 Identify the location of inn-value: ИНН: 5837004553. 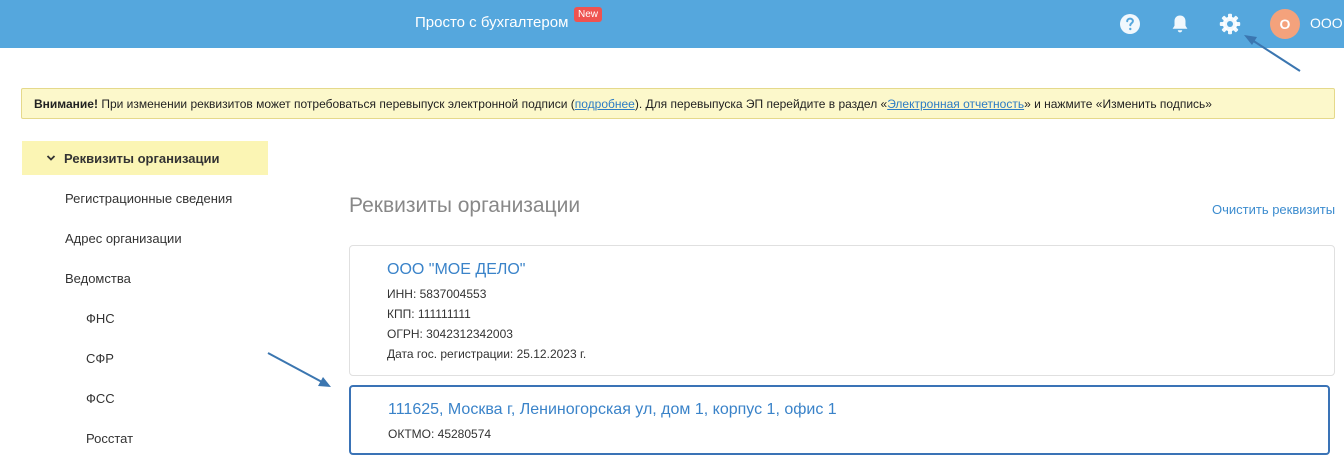
(437, 294).